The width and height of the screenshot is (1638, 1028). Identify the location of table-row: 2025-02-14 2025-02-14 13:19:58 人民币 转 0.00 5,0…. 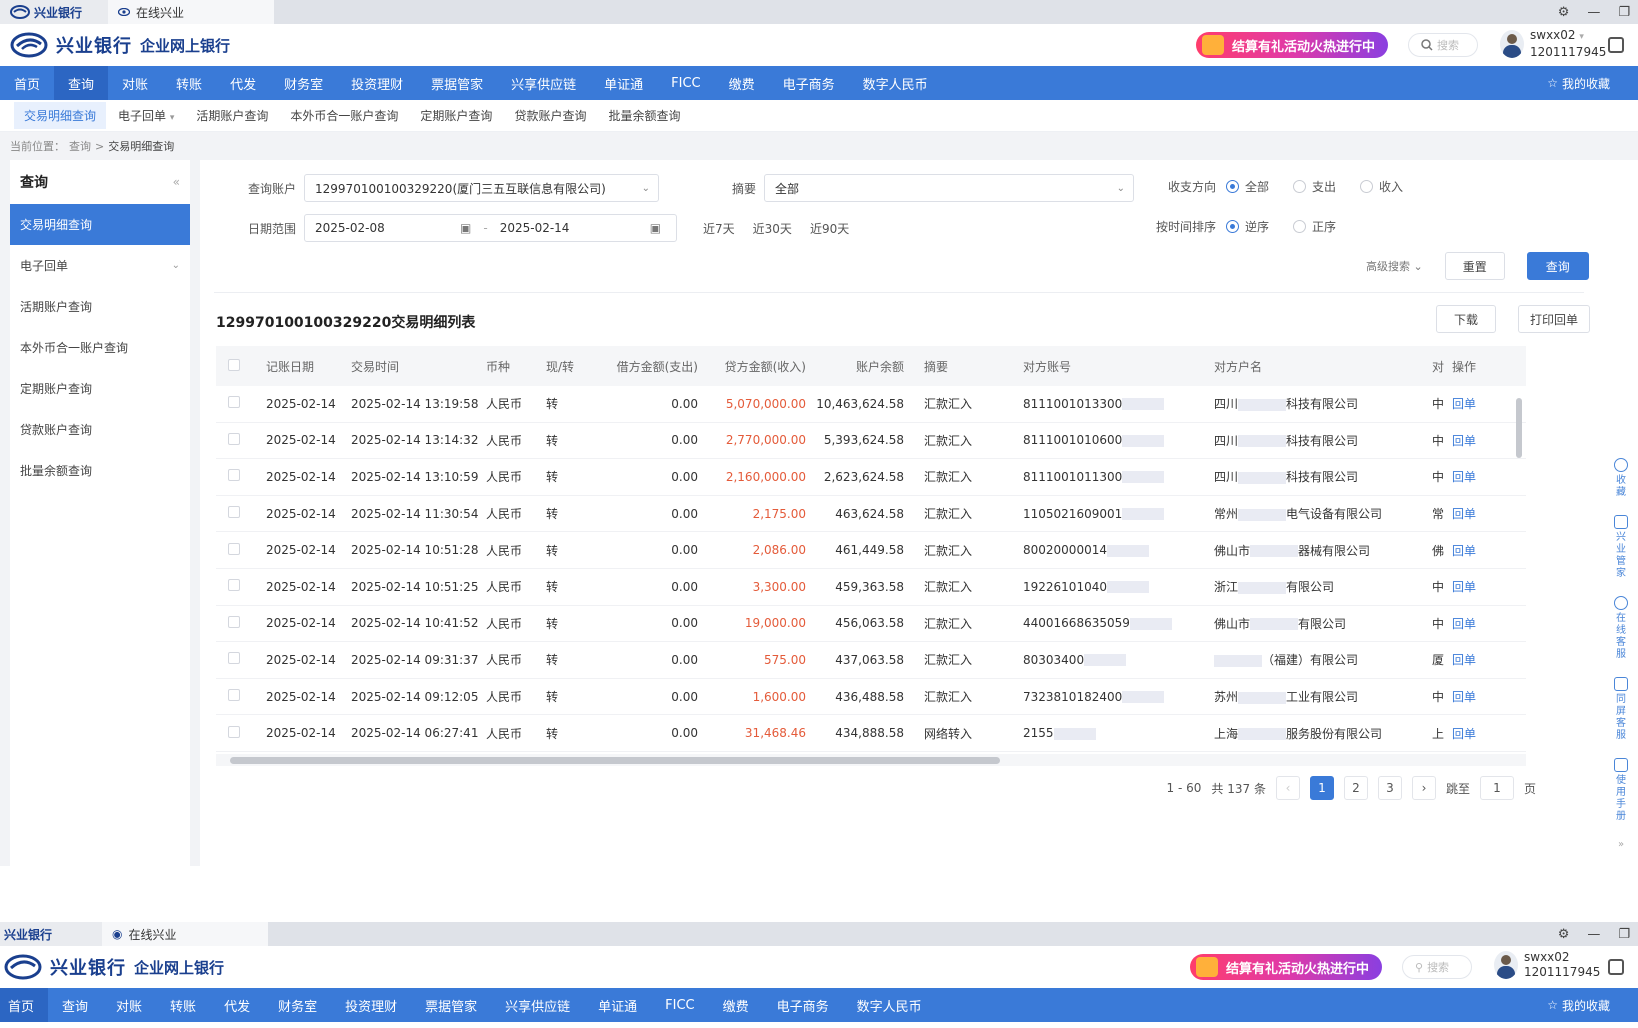
(871, 404).